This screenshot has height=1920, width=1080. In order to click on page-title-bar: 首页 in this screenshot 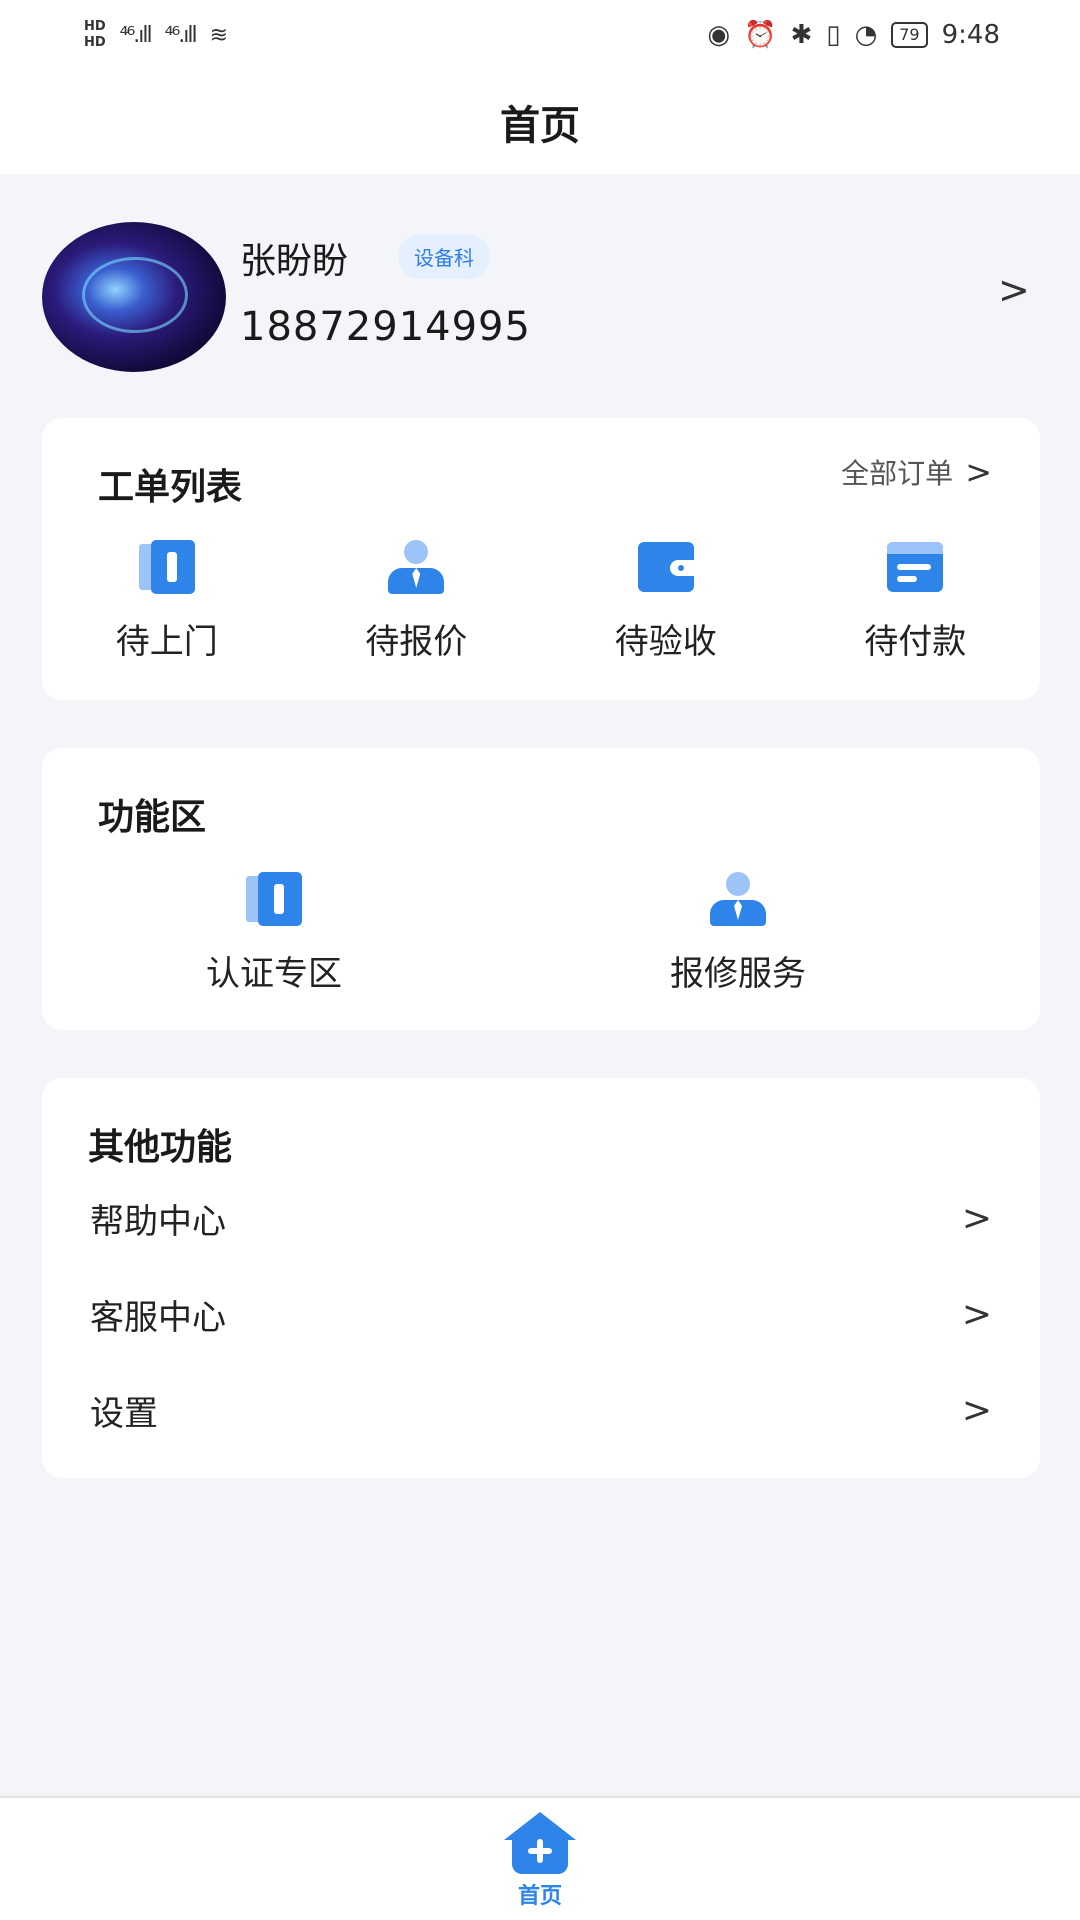, I will do `click(540, 122)`.